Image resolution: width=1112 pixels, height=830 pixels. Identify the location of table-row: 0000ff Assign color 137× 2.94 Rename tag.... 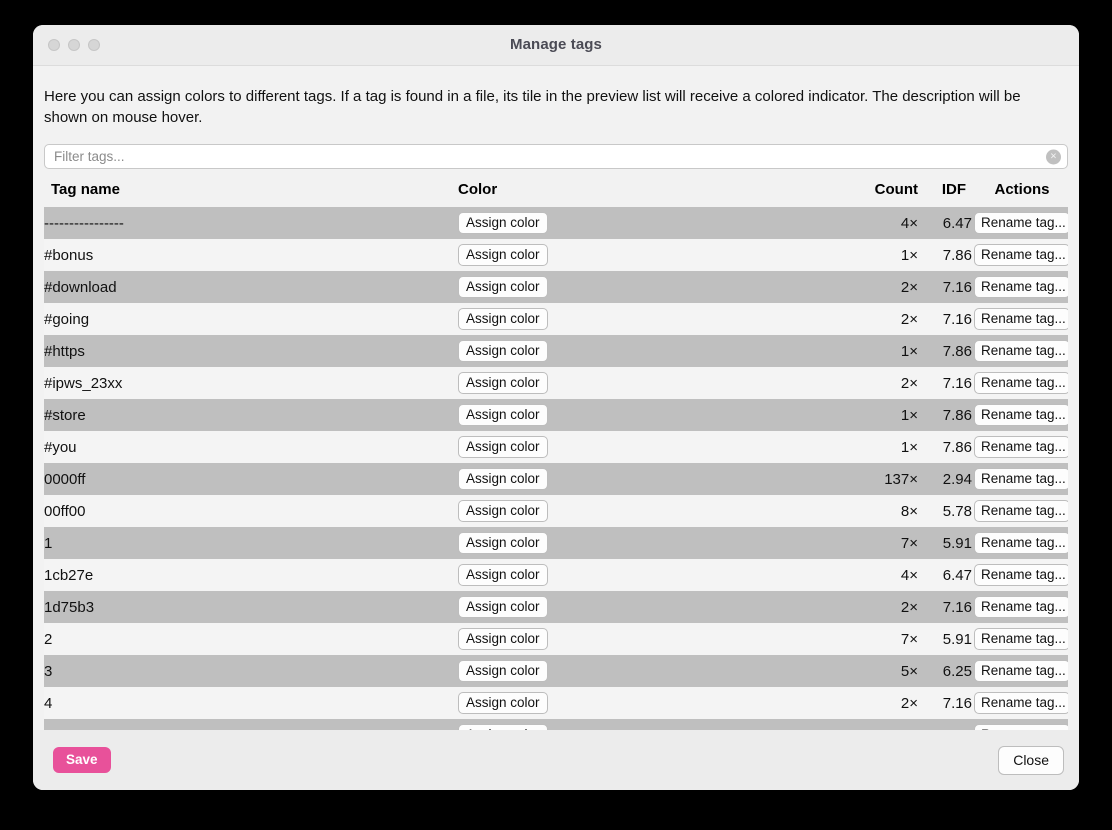
(556, 479).